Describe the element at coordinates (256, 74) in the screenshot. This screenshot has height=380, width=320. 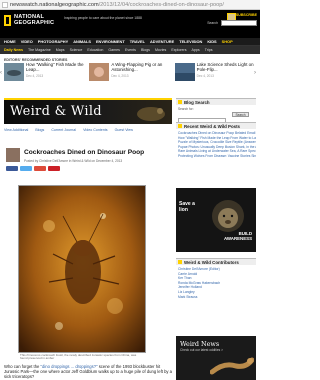
I see `carousel-next-icon: ›` at that location.